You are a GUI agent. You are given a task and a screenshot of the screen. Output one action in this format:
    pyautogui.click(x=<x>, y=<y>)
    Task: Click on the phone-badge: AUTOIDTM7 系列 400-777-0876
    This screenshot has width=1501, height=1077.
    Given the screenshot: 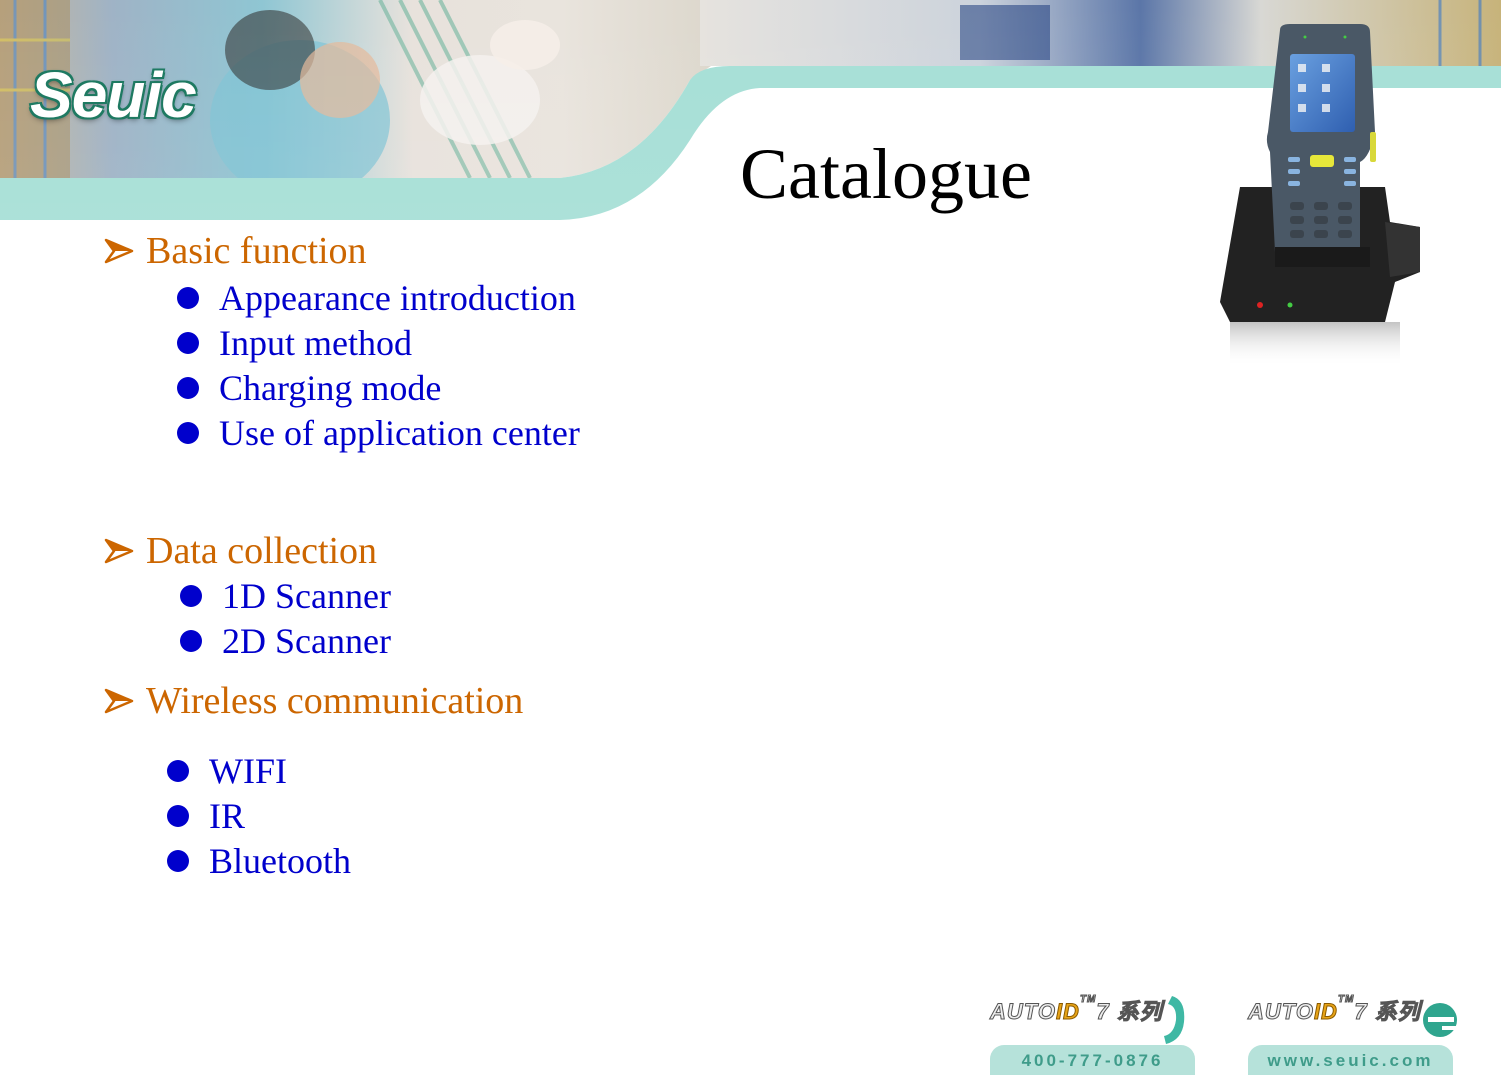 What is the action you would take?
    pyautogui.click(x=1100, y=1032)
    